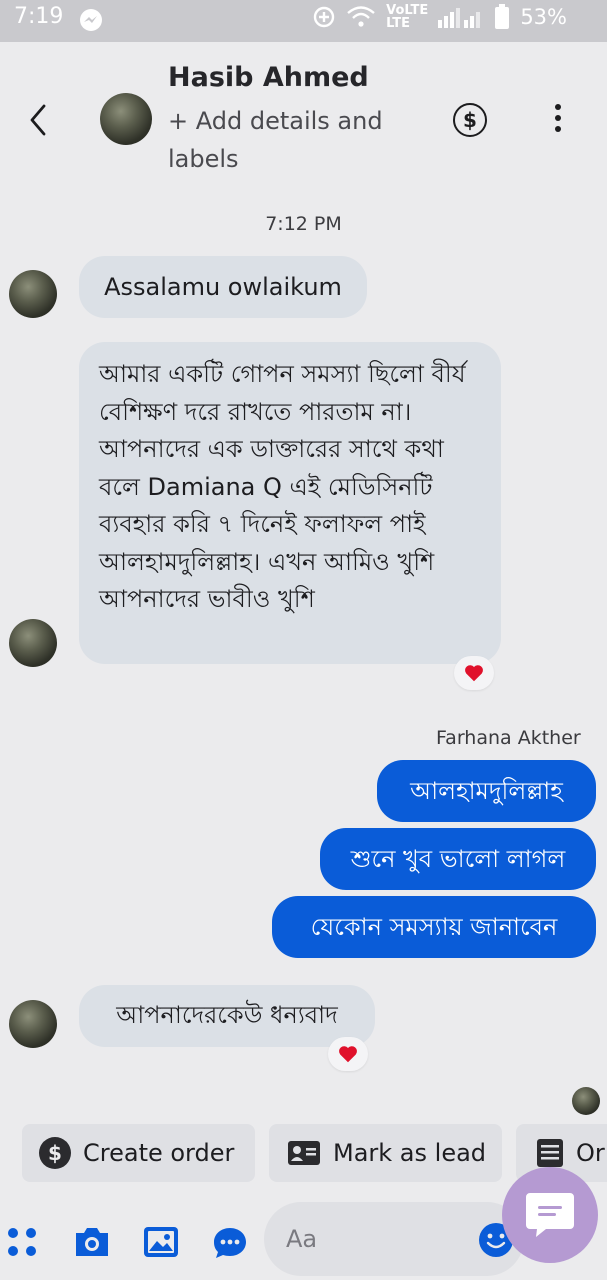  Describe the element at coordinates (303, 224) in the screenshot. I see `message-timestamp: 7:12 PM` at that location.